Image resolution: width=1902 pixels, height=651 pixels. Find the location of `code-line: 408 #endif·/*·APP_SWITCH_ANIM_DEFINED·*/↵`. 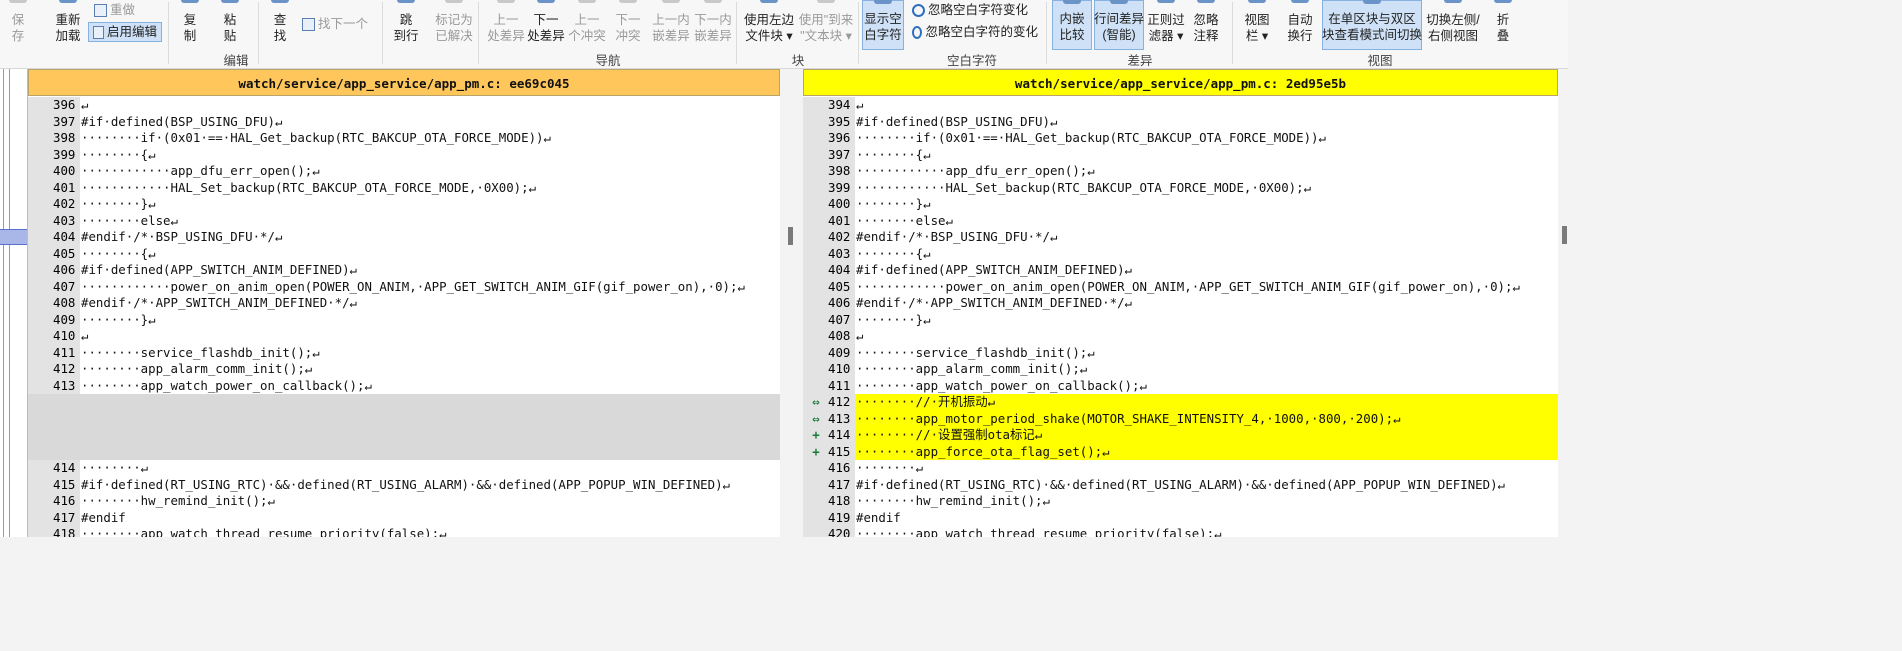

code-line: 408 #endif·/*·APP_SWITCH_ANIM_DEFINED·*/↵ is located at coordinates (404, 303).